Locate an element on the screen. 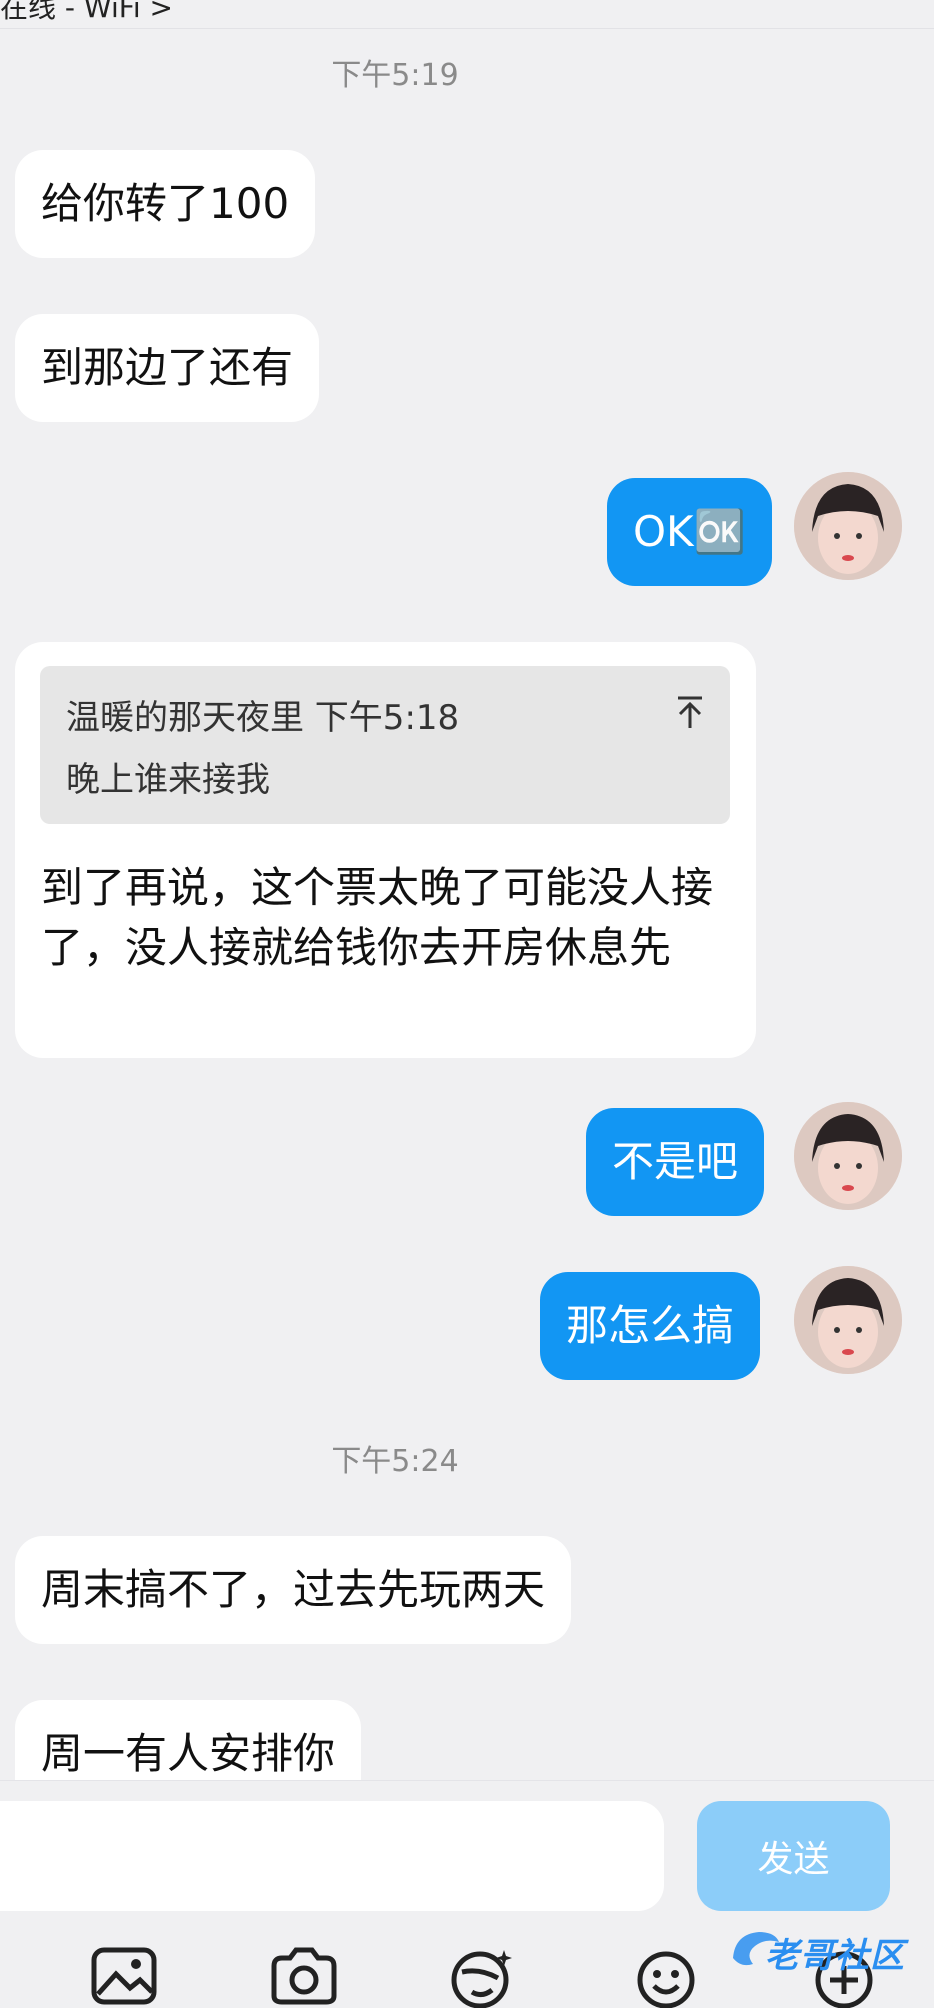 This screenshot has width=934, height=2008. emoji-icon is located at coordinates (666, 1976).